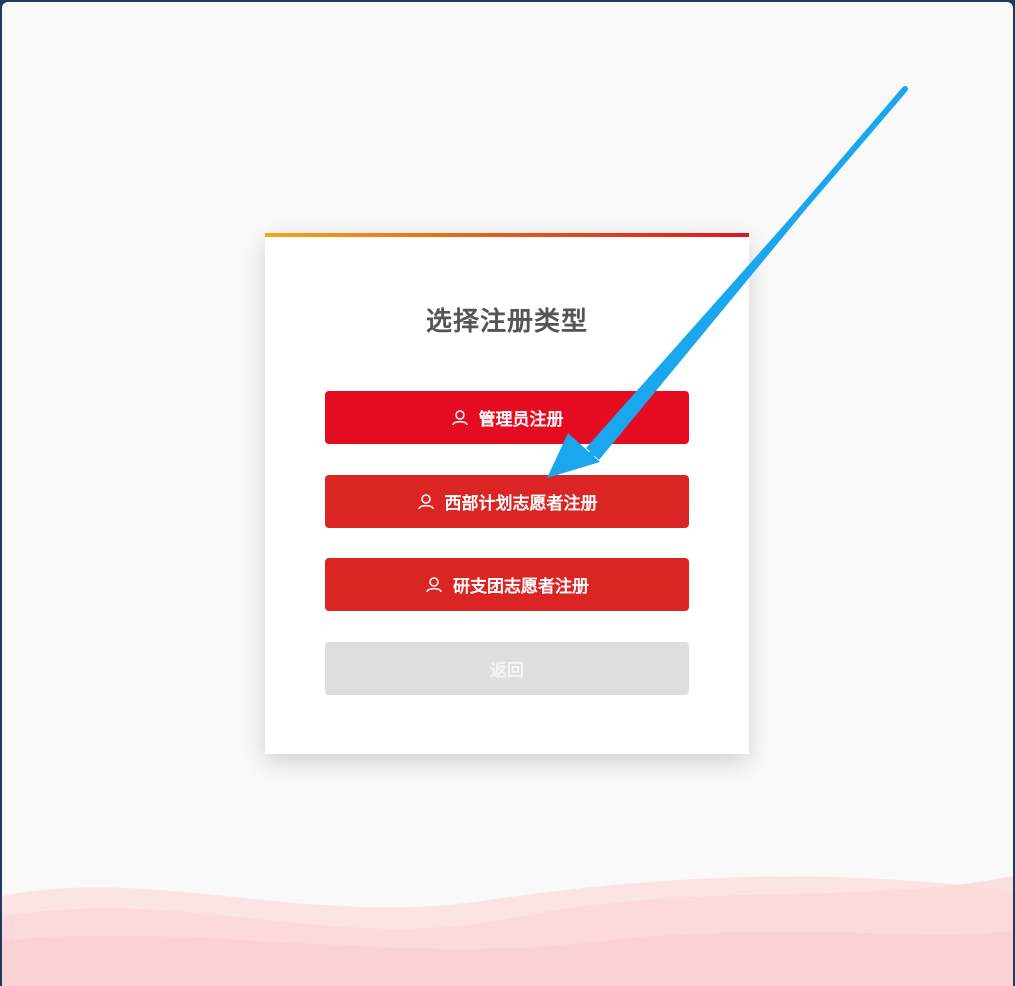 This screenshot has width=1015, height=986. Describe the element at coordinates (521, 504) in the screenshot. I see `west-plan-register-label: 西部计划志愿者注册` at that location.